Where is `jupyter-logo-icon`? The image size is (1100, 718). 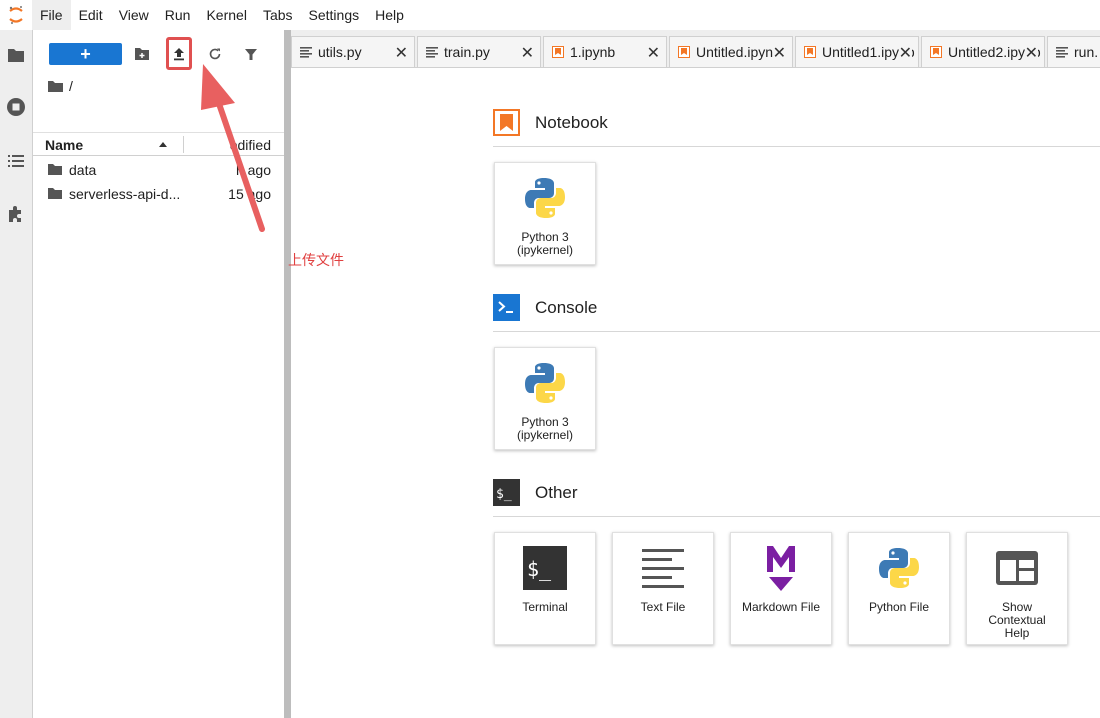
jupyter-logo-icon is located at coordinates (16, 15).